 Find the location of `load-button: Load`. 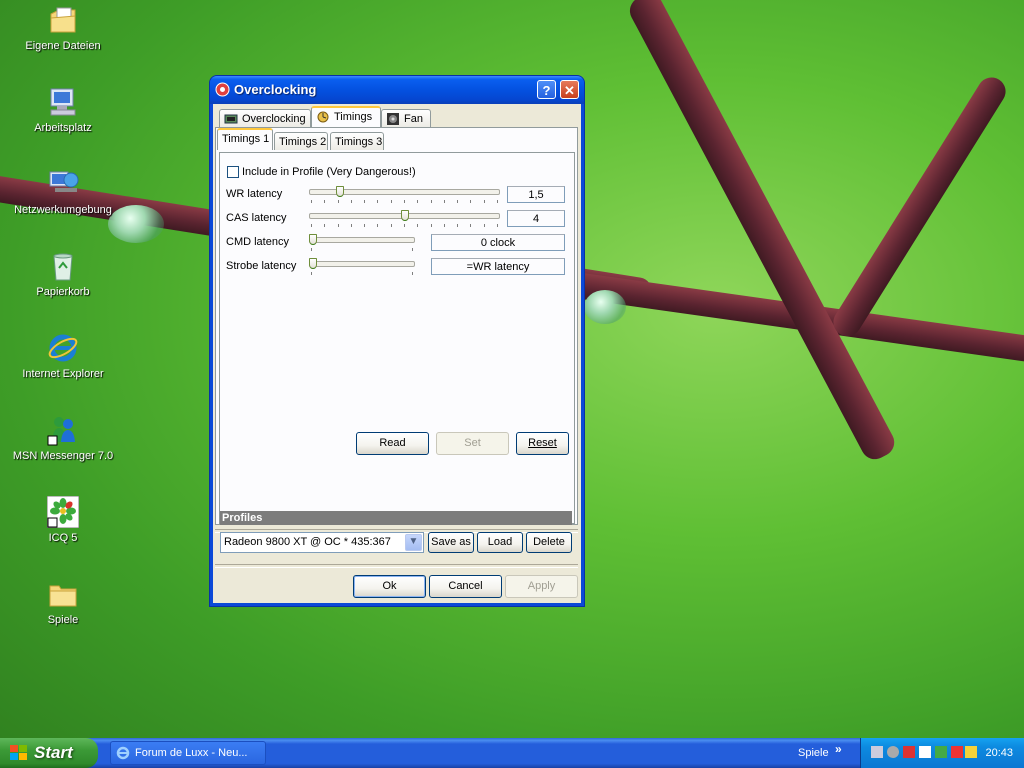

load-button: Load is located at coordinates (500, 542).